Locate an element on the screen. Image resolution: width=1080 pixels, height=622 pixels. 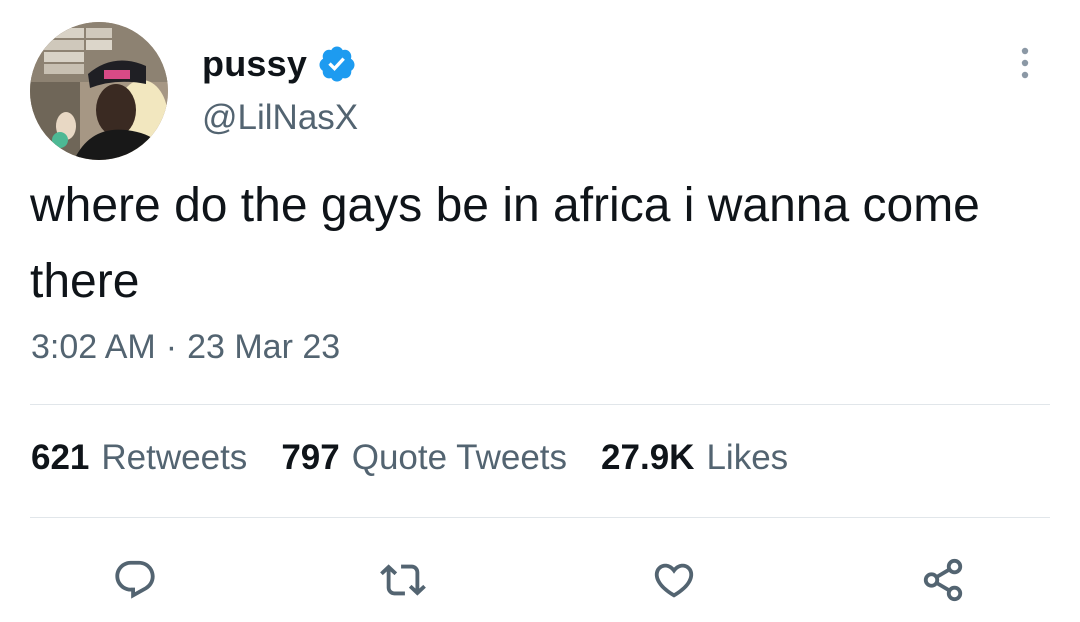
divider-top is located at coordinates (540, 404).